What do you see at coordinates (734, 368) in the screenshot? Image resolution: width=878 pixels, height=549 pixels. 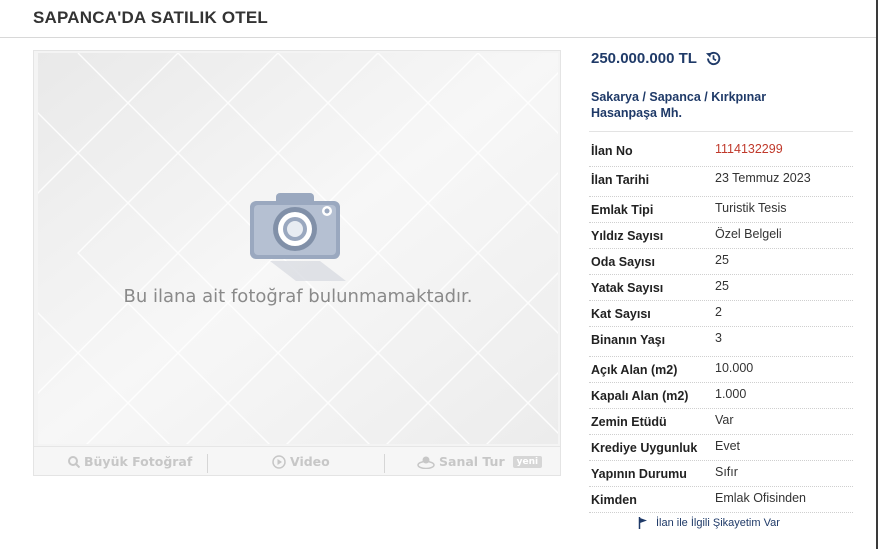 I see `detail-value: 10.000` at bounding box center [734, 368].